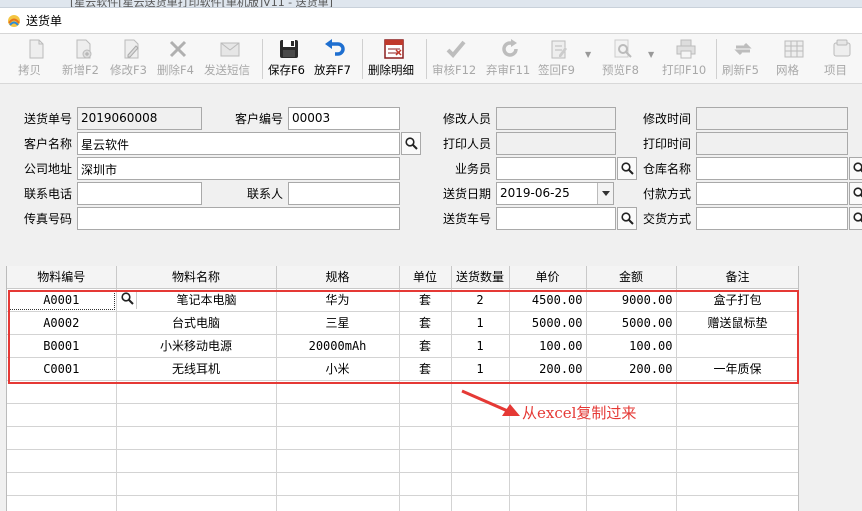 Image resolution: width=862 pixels, height=511 pixels. Describe the element at coordinates (510, 48) in the screenshot. I see `refresh-arrow-icon` at that location.